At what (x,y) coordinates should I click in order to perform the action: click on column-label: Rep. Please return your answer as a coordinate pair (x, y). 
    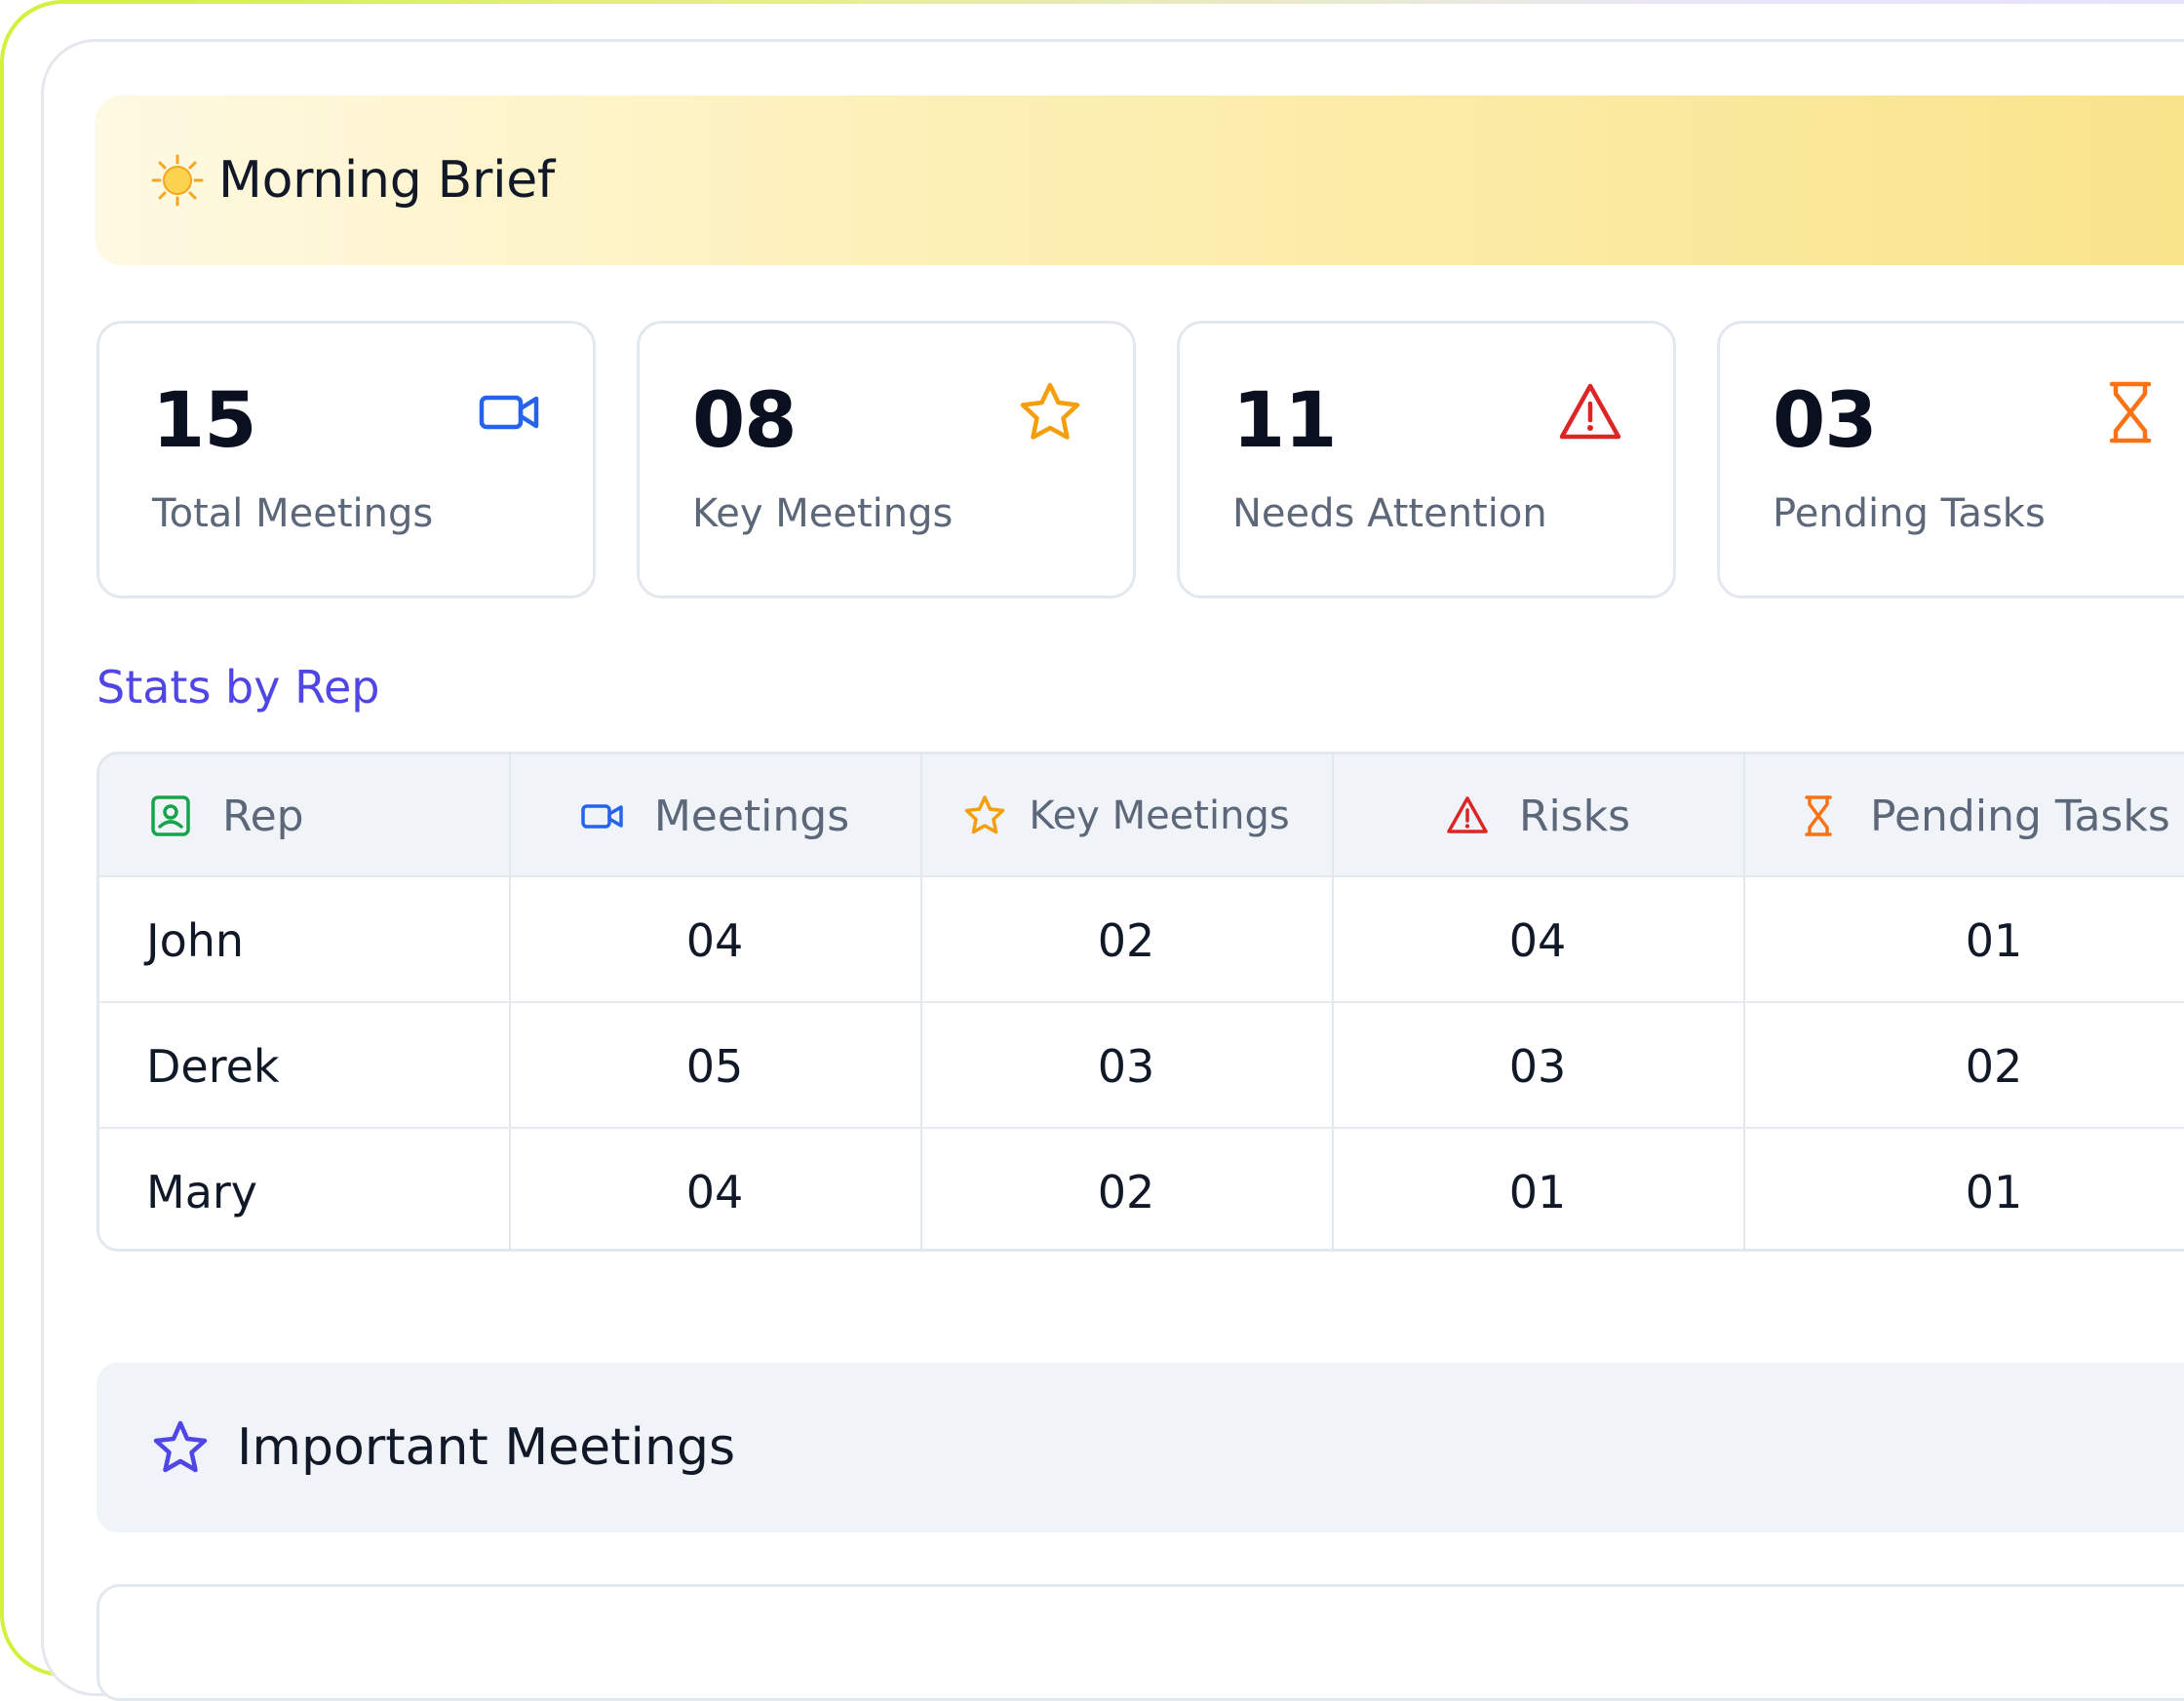
    Looking at the image, I should click on (263, 816).